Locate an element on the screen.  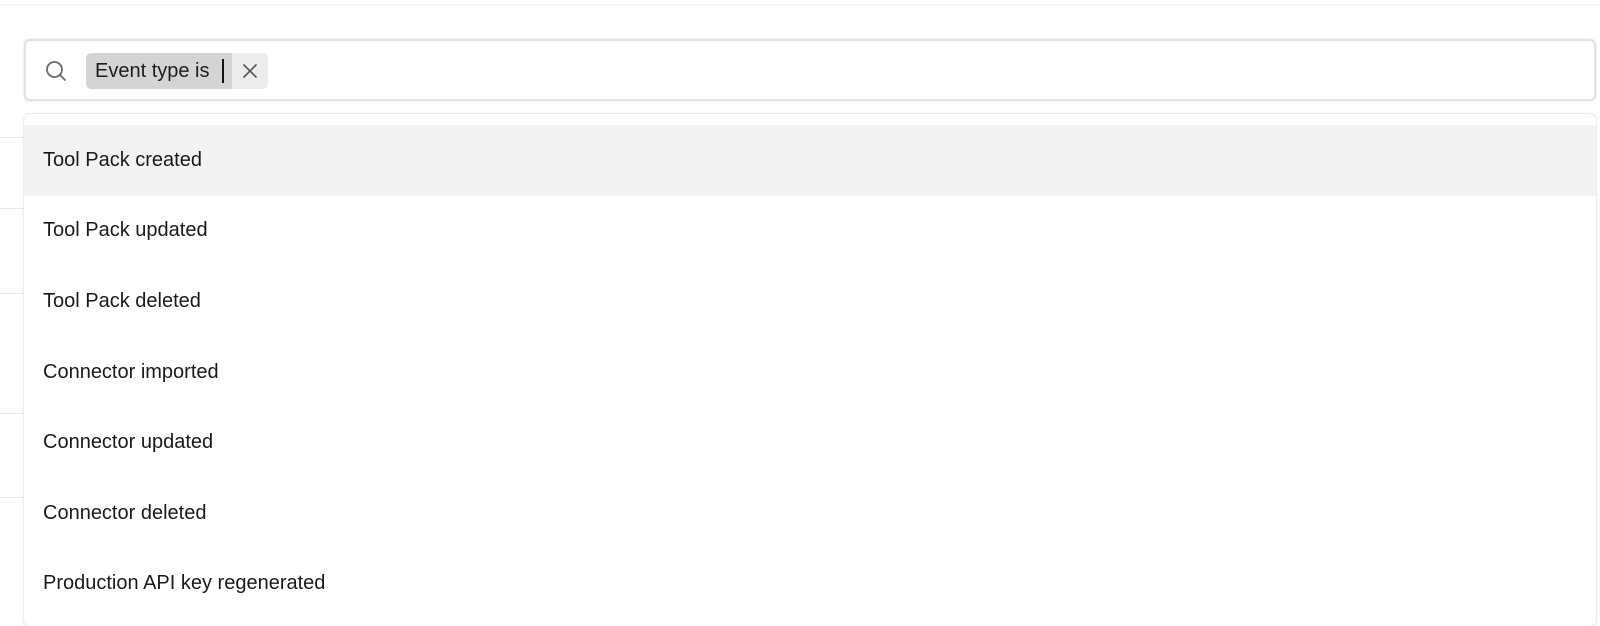
top-divider is located at coordinates (800, 4).